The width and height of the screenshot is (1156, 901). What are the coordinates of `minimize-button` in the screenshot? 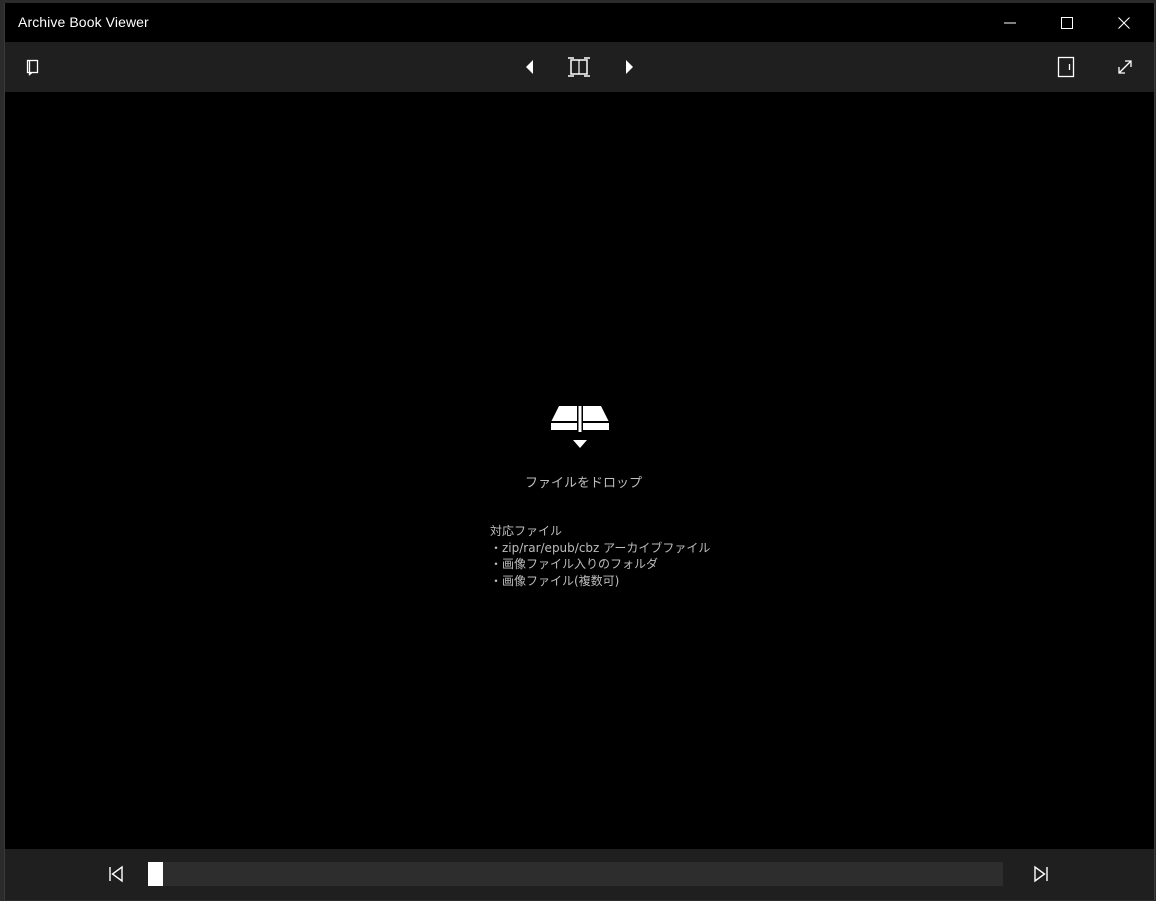 It's located at (1009, 22).